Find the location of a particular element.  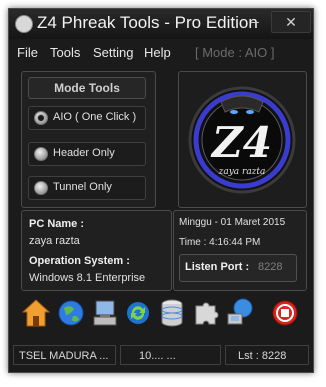

mode-tools-title: Mode Tools is located at coordinates (87, 88).